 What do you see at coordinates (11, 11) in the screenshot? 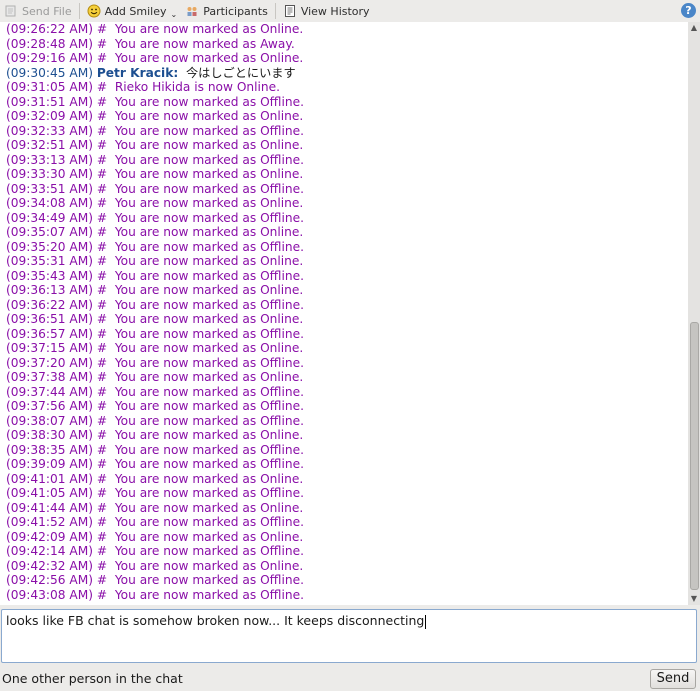
I see `send-file-icon` at bounding box center [11, 11].